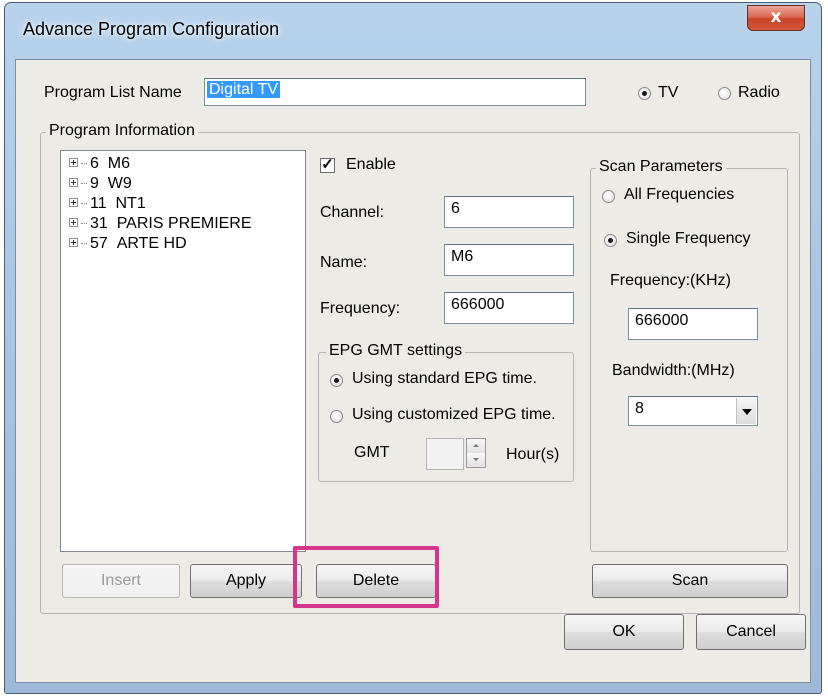 Image resolution: width=828 pixels, height=698 pixels. I want to click on name-input: M6, so click(509, 260).